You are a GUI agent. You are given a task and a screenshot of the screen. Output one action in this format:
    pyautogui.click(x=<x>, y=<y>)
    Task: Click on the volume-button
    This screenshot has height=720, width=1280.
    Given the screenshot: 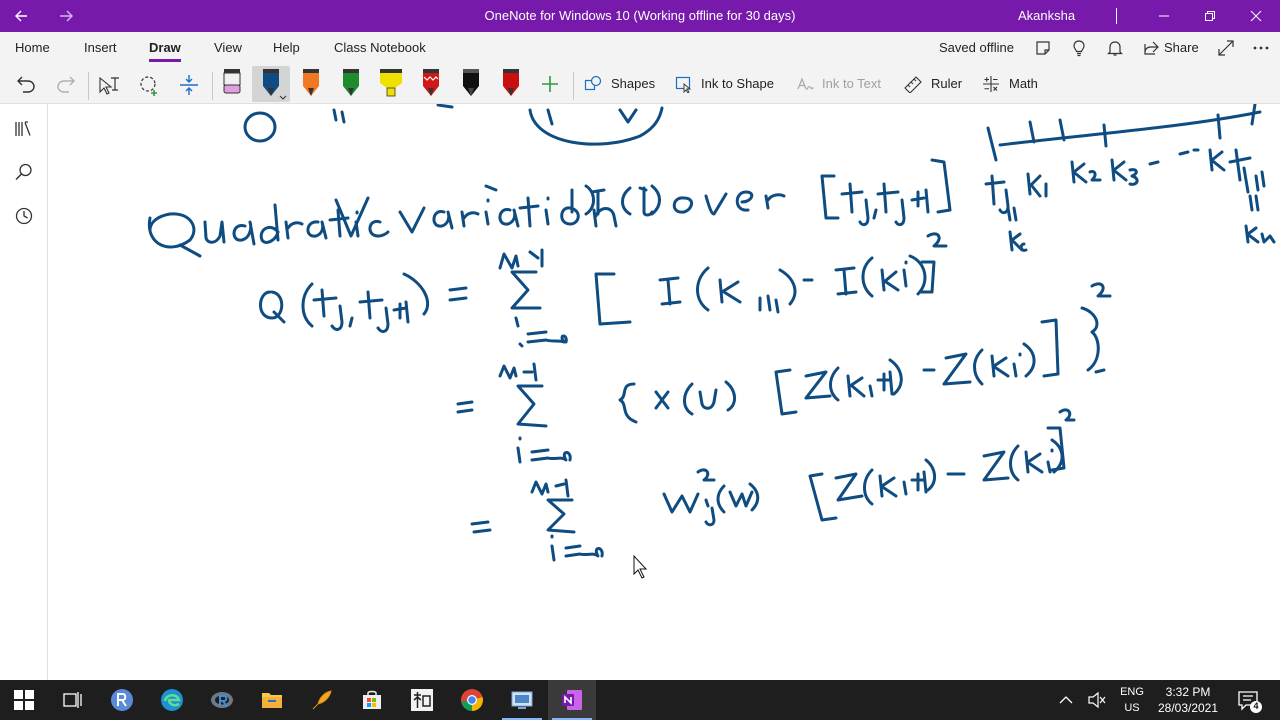 What is the action you would take?
    pyautogui.click(x=1097, y=700)
    